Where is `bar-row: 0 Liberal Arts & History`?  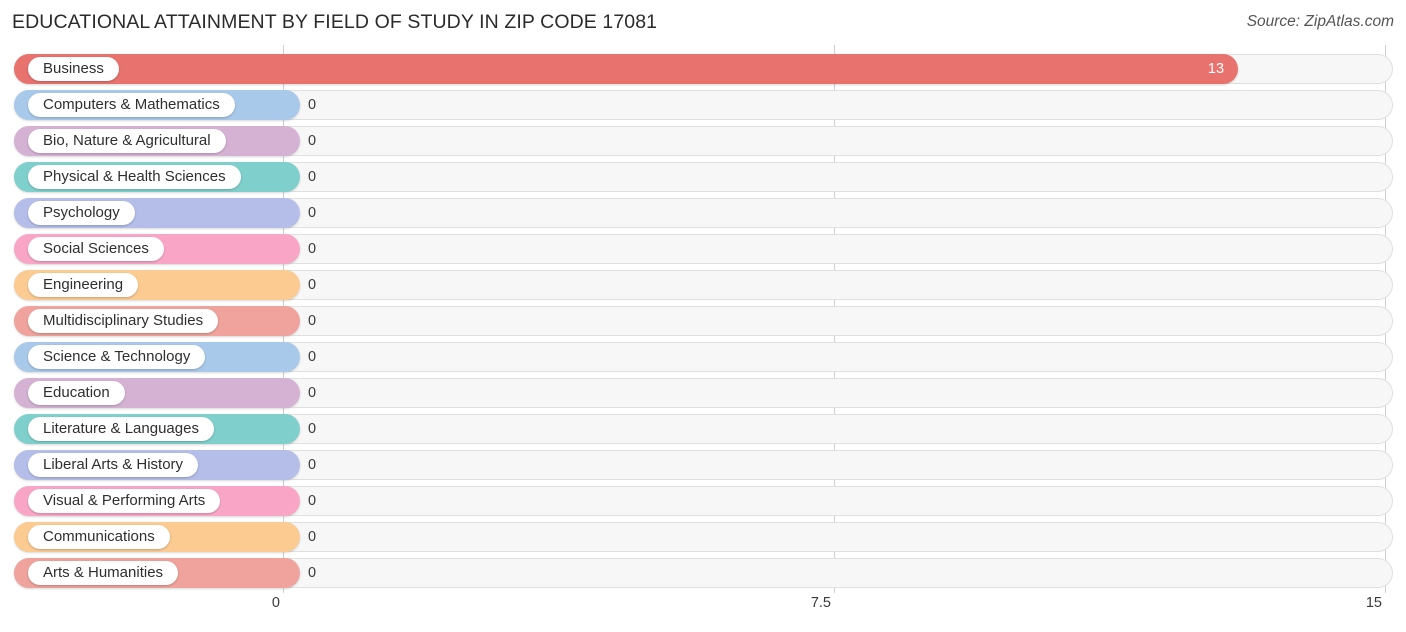 bar-row: 0 Liberal Arts & History is located at coordinates (703, 465).